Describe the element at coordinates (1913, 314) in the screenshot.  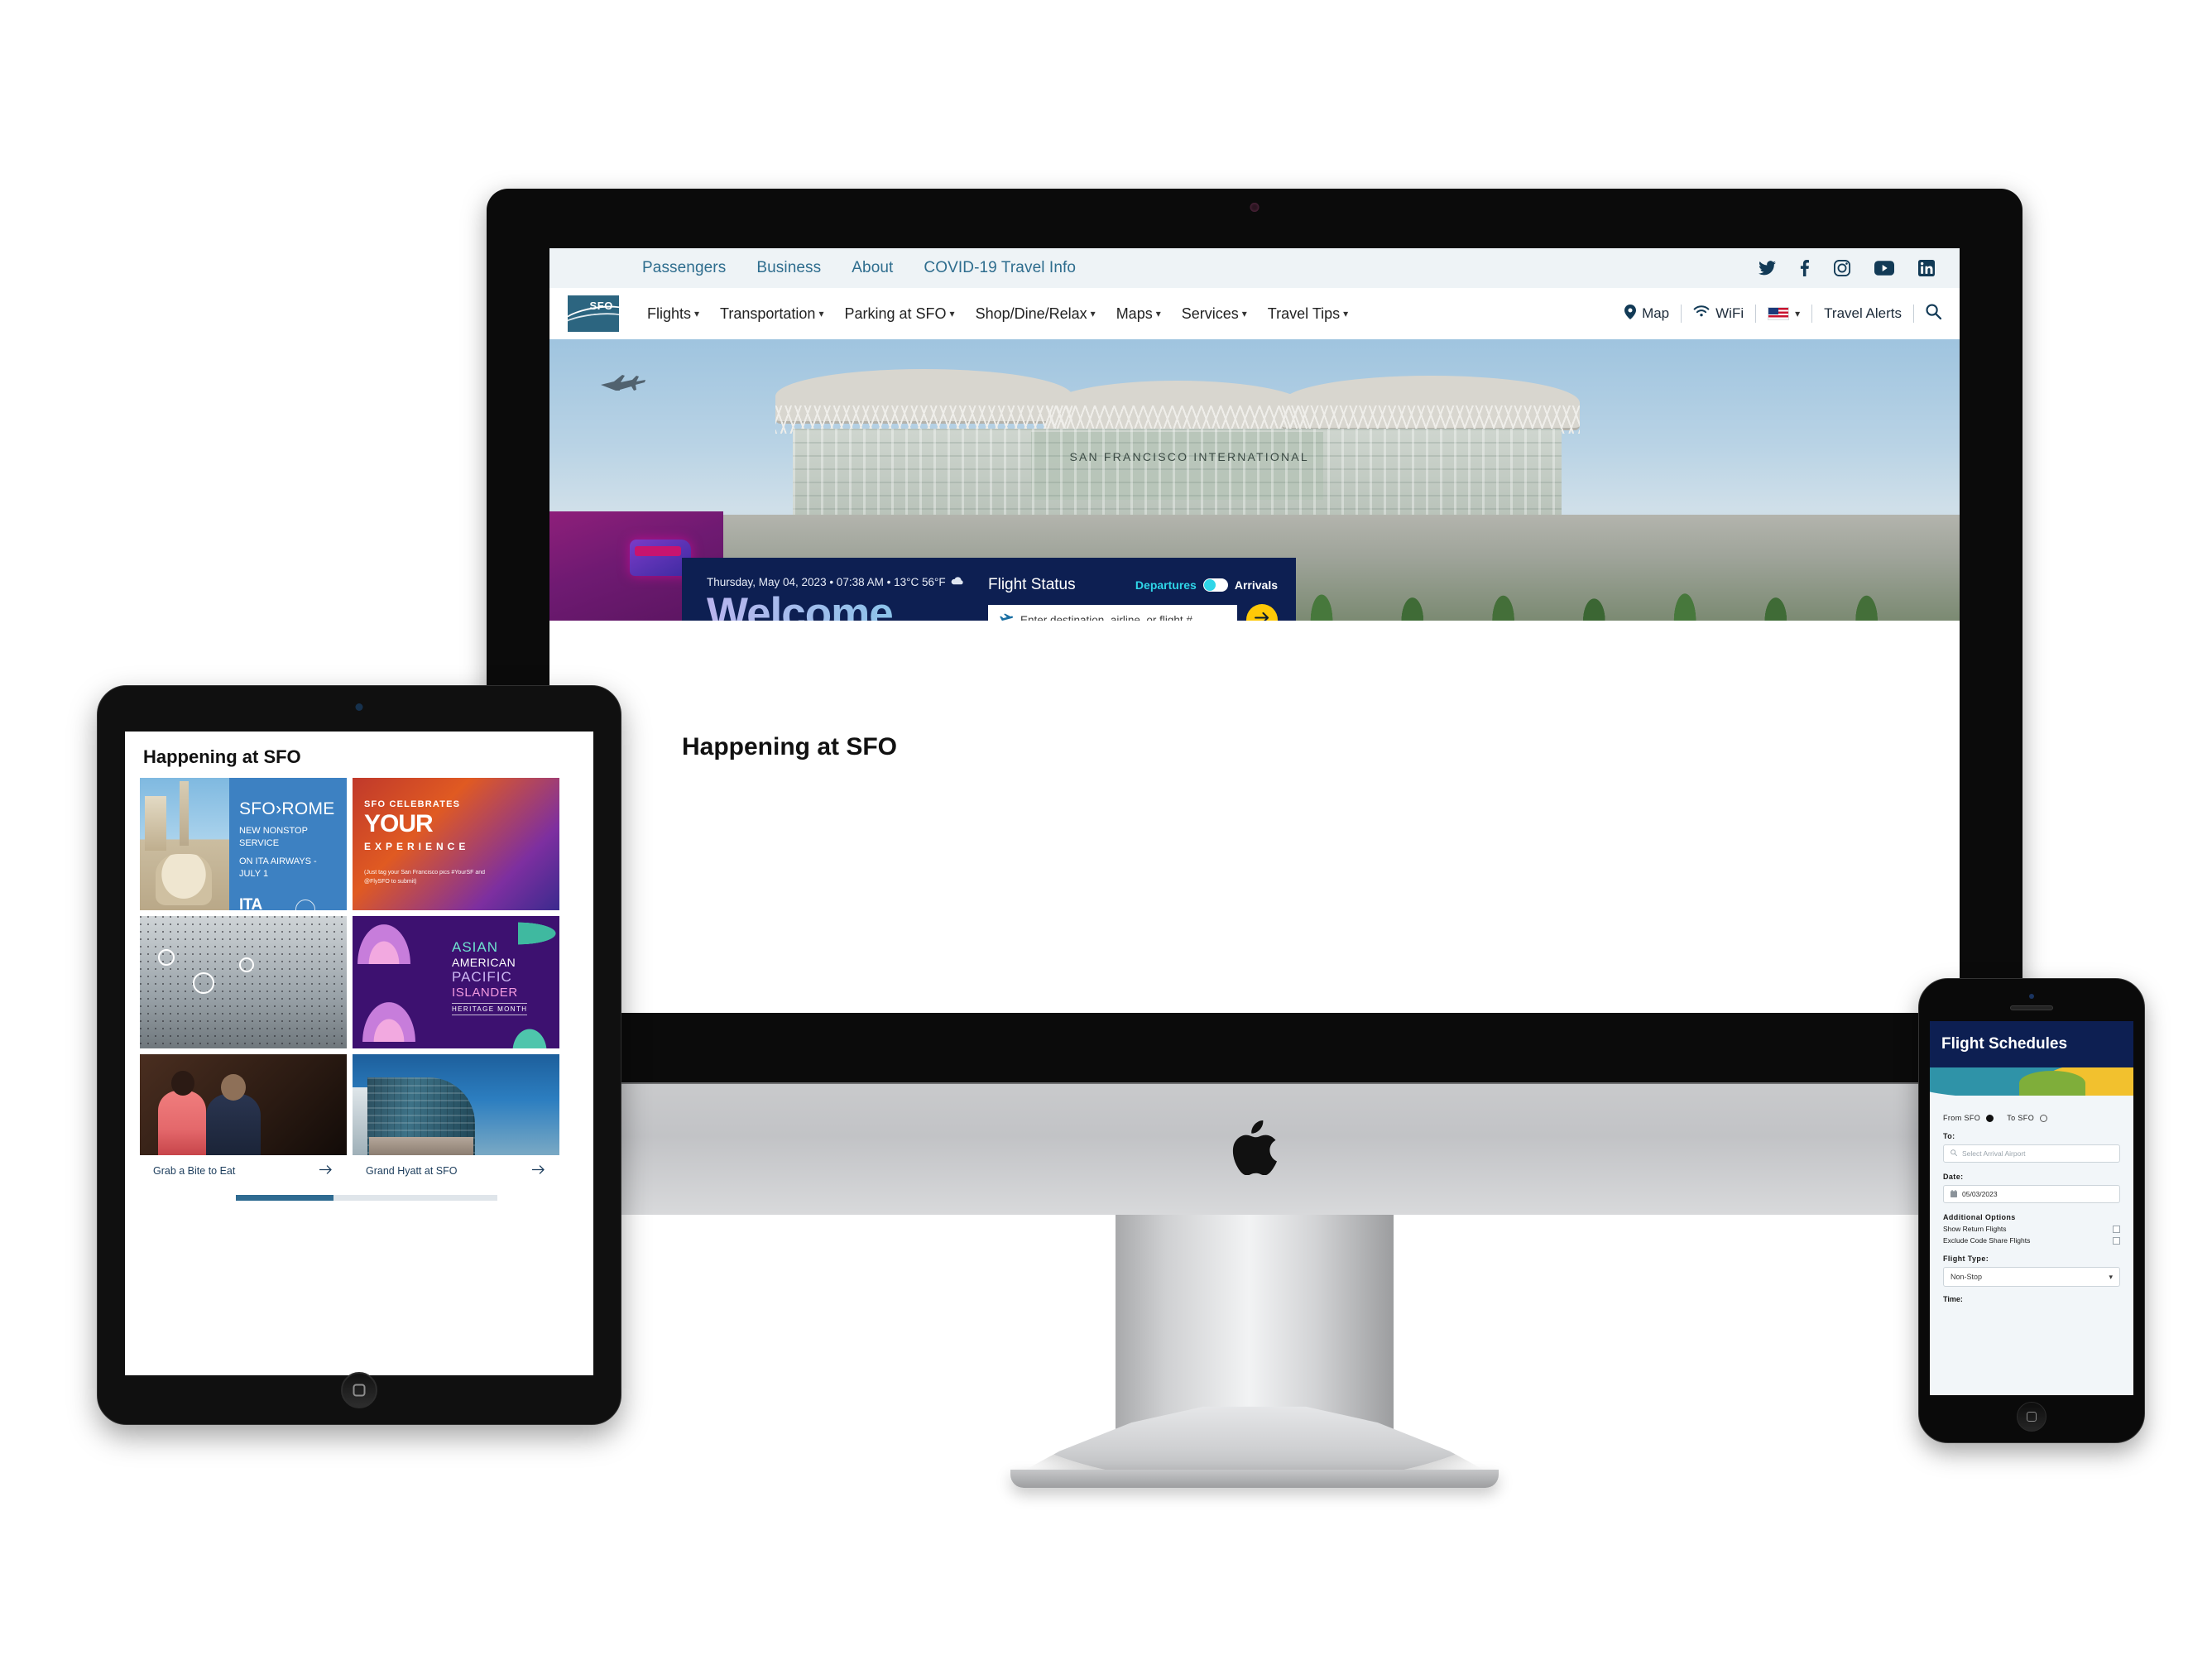
I see `divider` at that location.